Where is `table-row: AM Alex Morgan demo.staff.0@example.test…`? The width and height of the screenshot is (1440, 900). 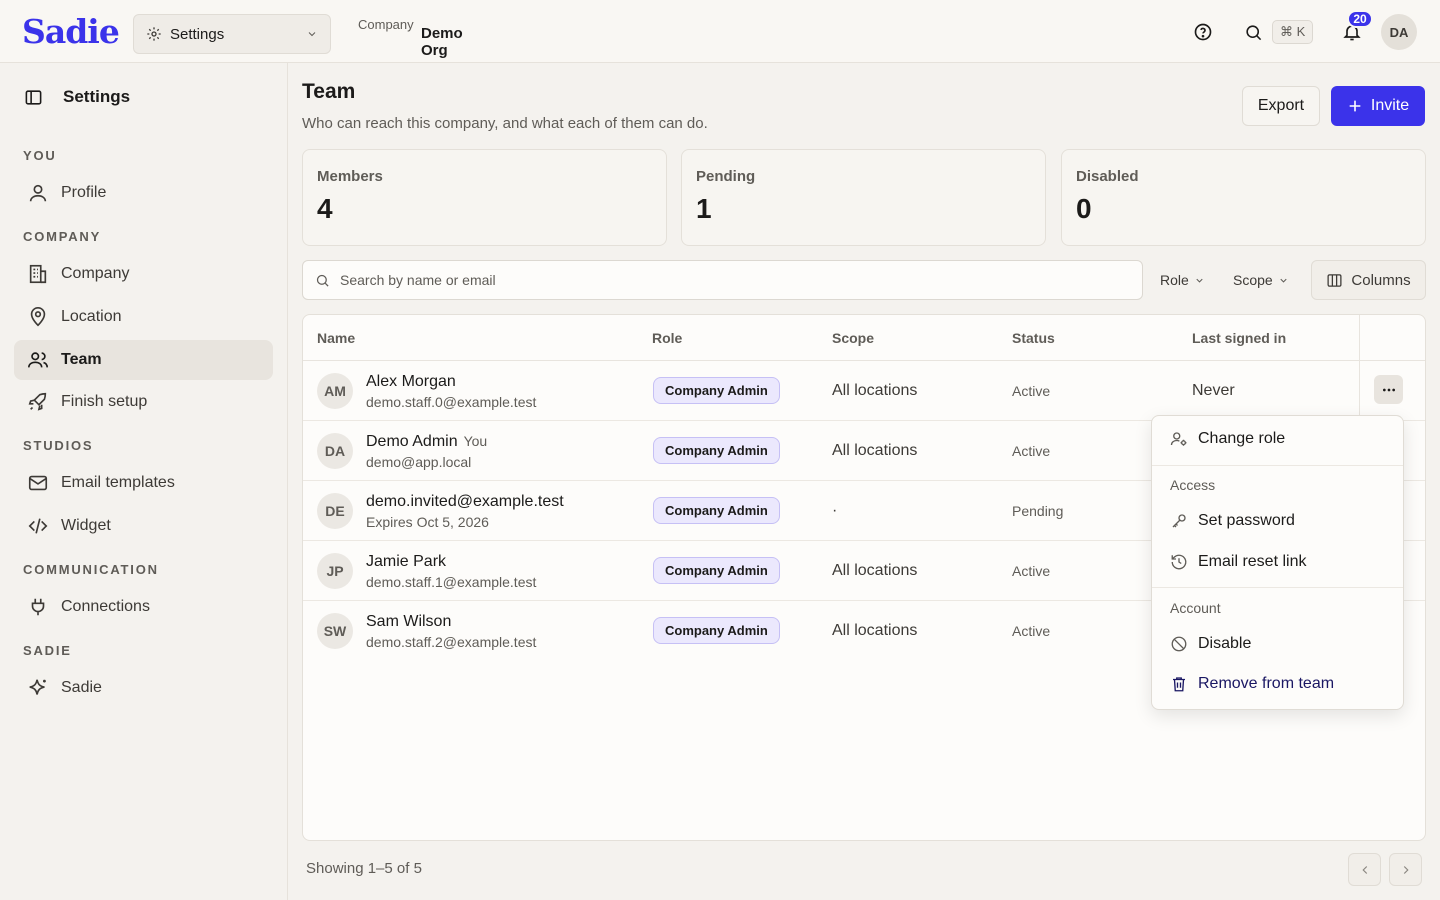
table-row: AM Alex Morgan demo.staff.0@example.test… is located at coordinates (864, 391).